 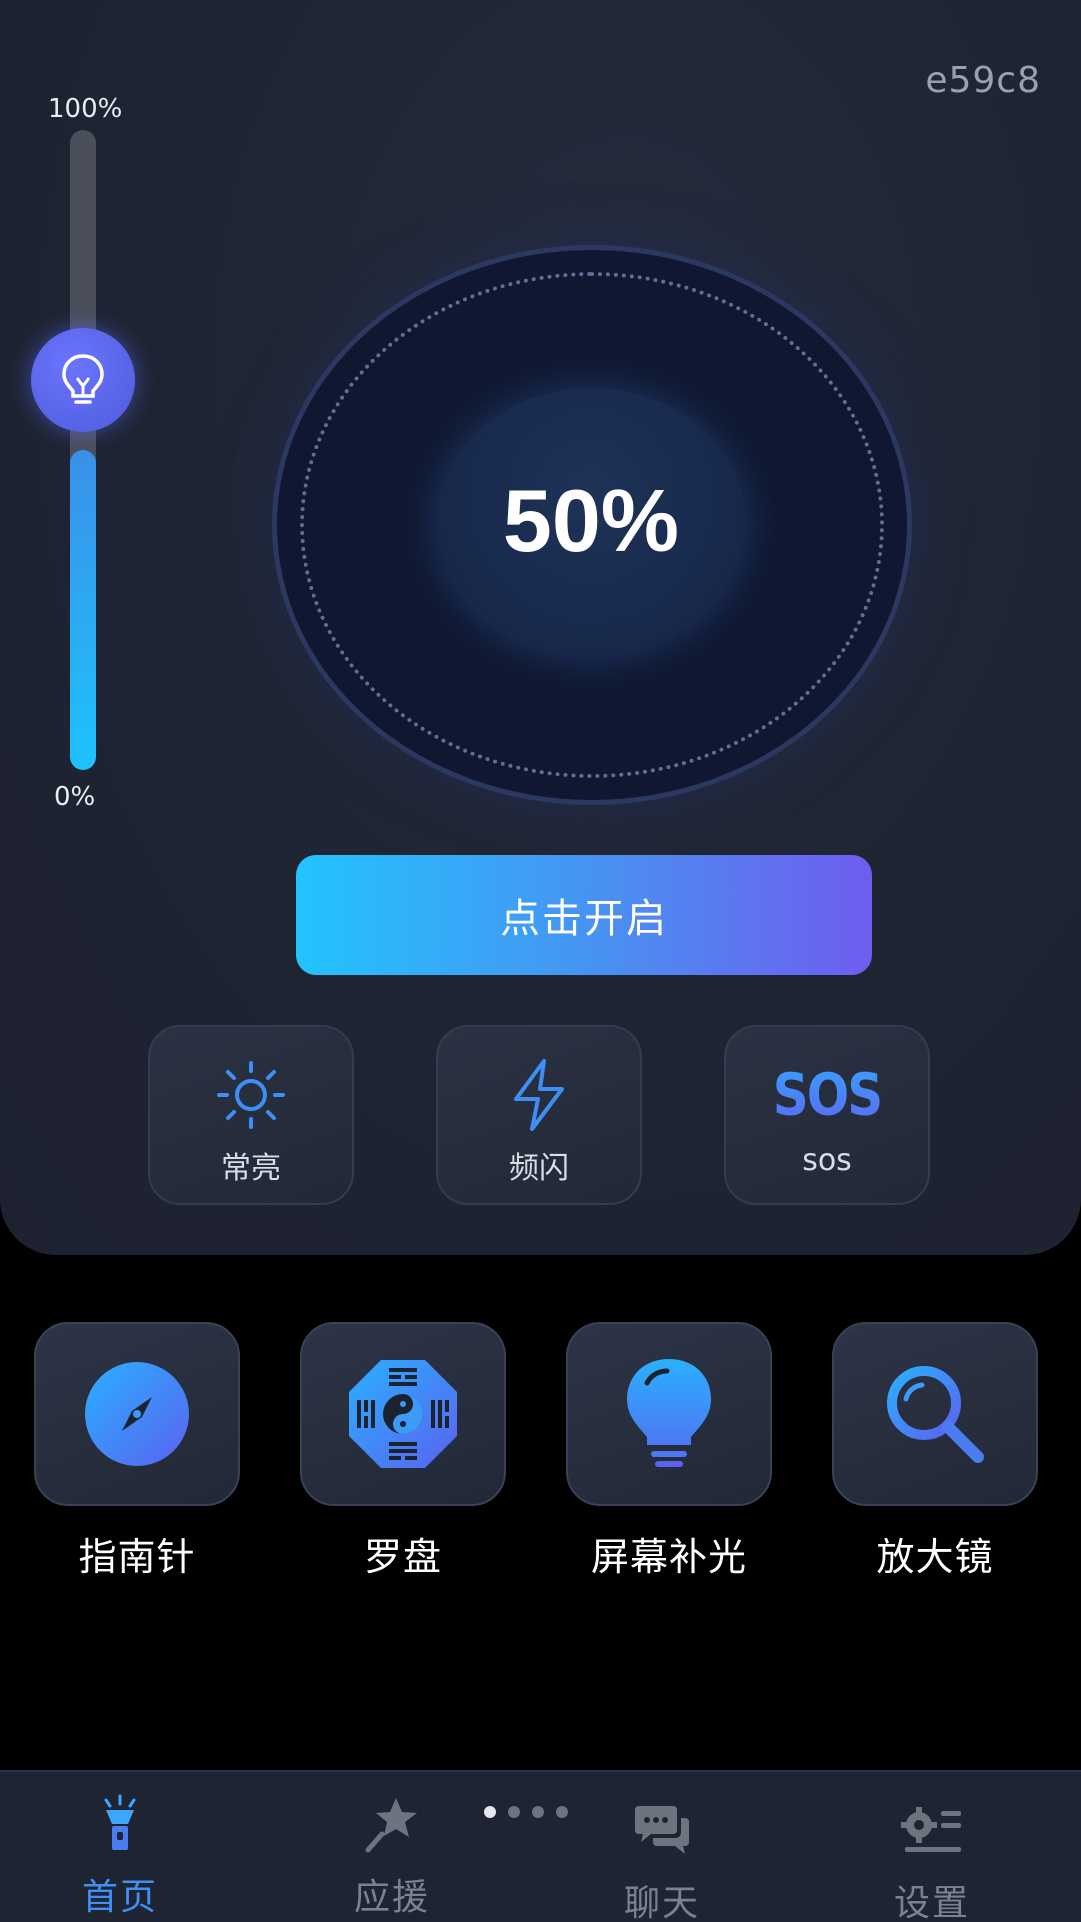 I want to click on chat-icon, so click(x=662, y=1830).